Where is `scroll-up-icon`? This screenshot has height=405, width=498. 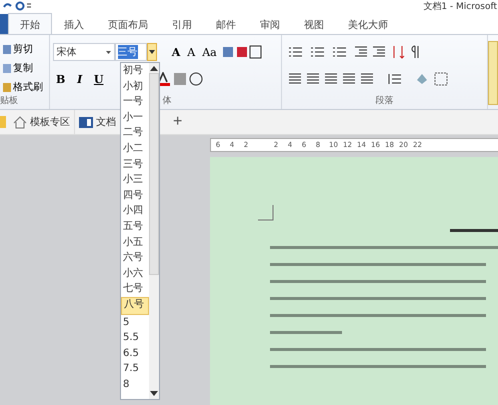
scroll-up-icon is located at coordinates (154, 68).